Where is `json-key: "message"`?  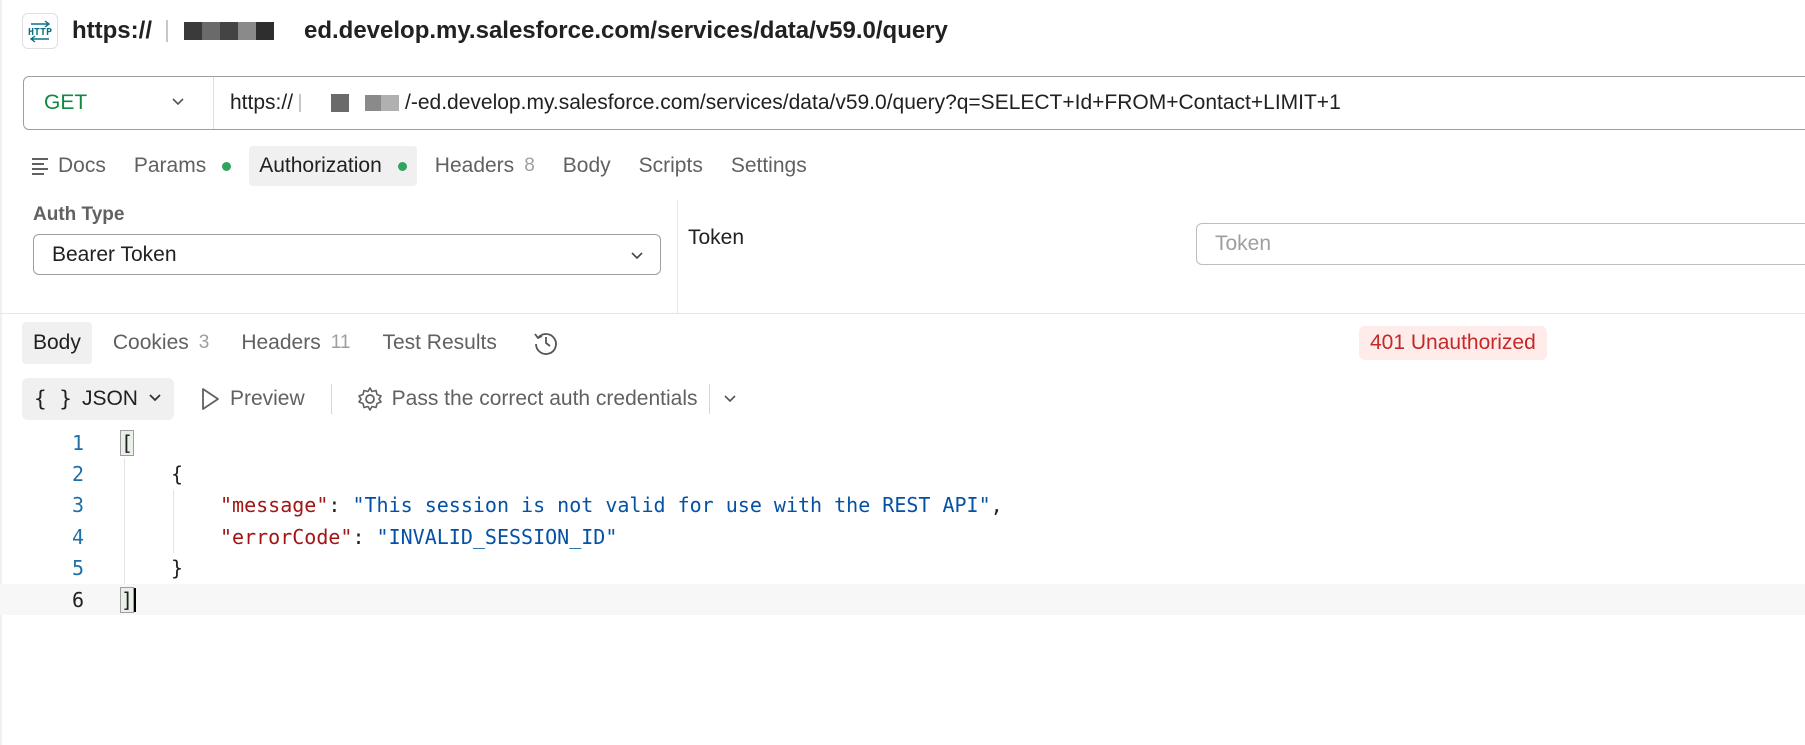
json-key: "message" is located at coordinates (274, 505).